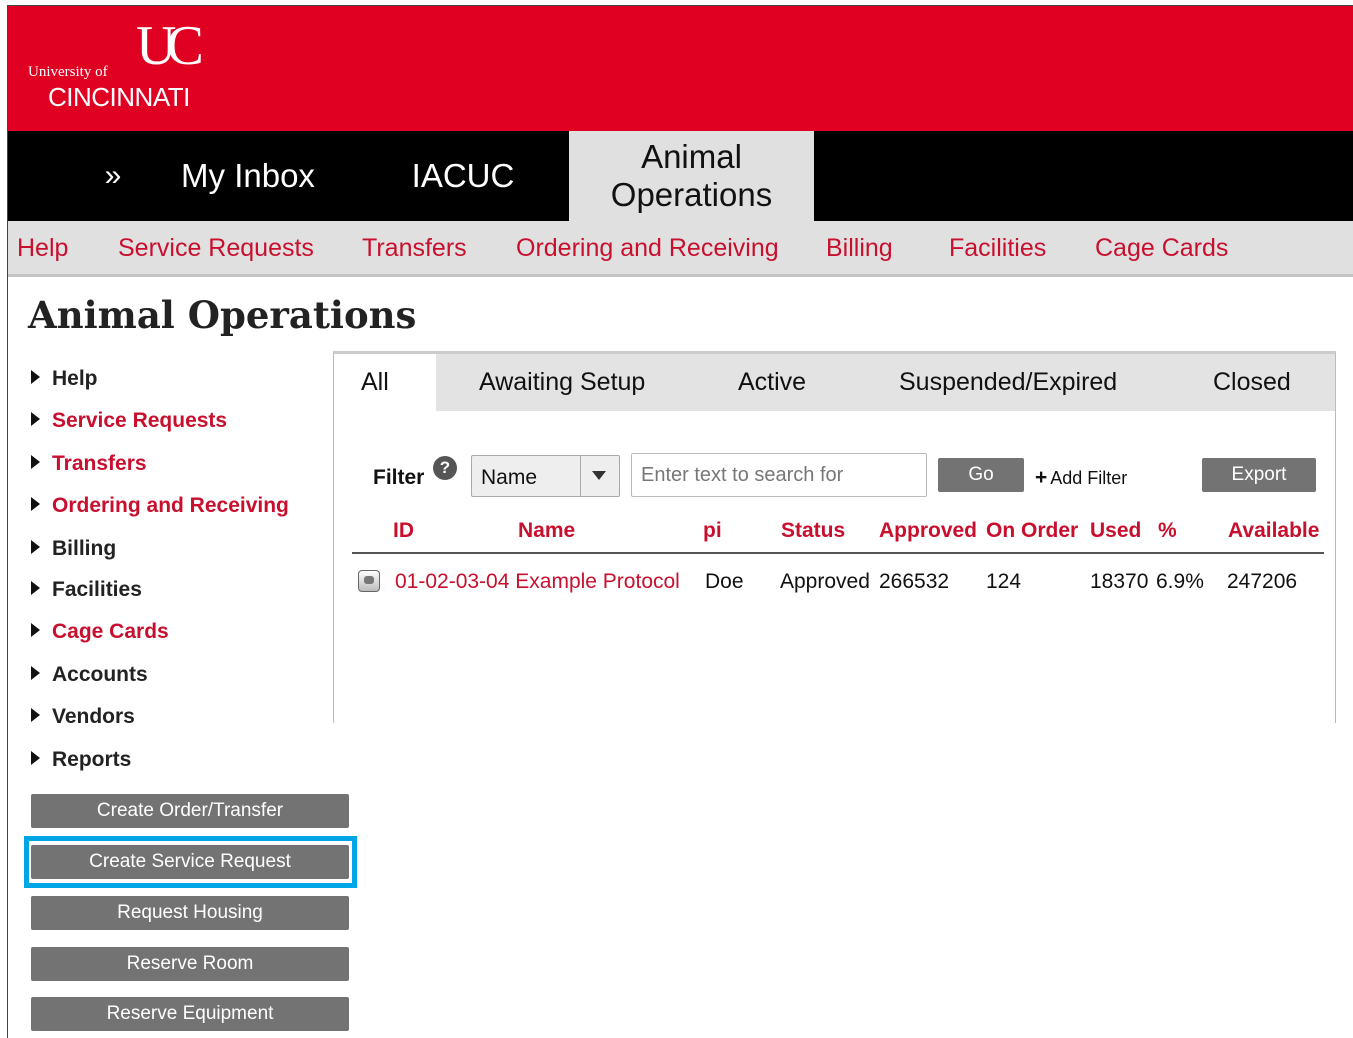 The height and width of the screenshot is (1038, 1353). What do you see at coordinates (75, 378) in the screenshot?
I see `sidebar-item-label: Help` at bounding box center [75, 378].